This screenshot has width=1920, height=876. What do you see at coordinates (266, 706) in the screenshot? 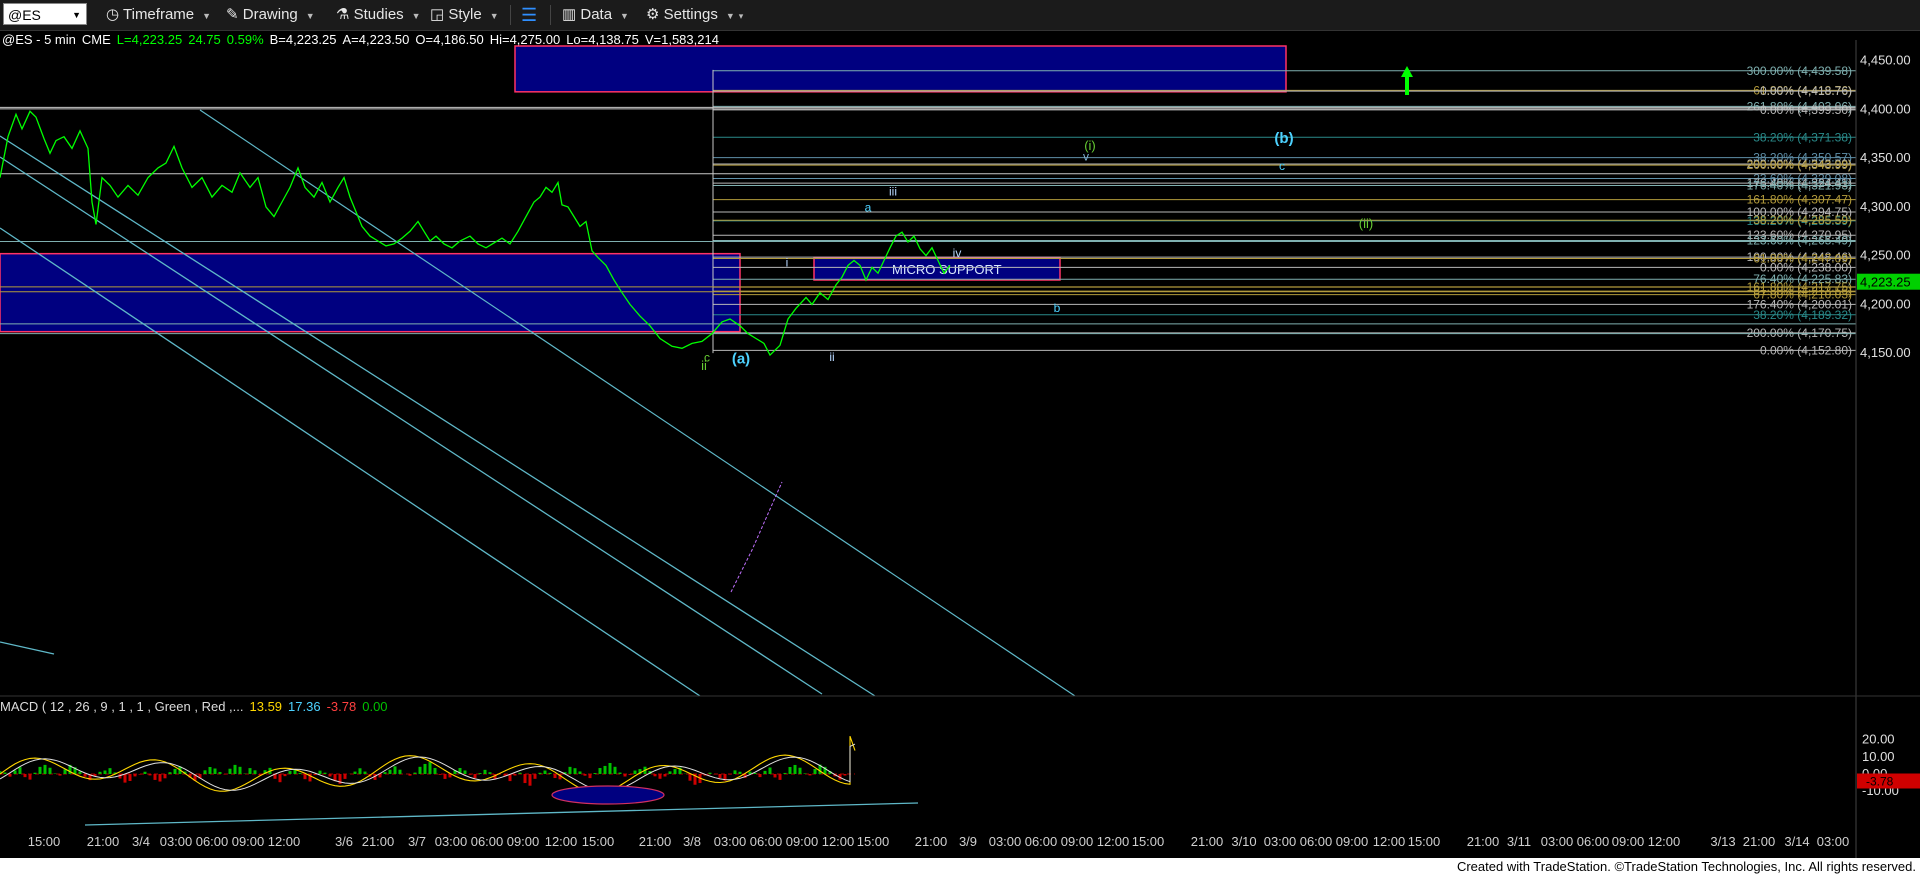
I see `macd-value: 13.59` at bounding box center [266, 706].